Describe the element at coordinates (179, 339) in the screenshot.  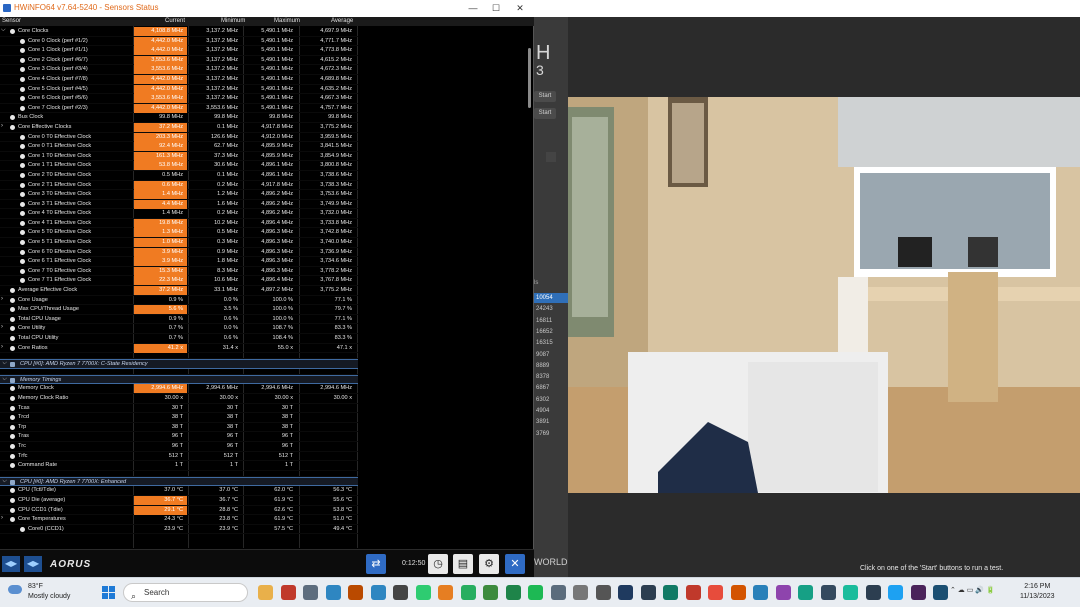
I see `sensor-row: Total CPU Utility 0.7 % 0.6 % 108.4 % 83.3 %` at that location.